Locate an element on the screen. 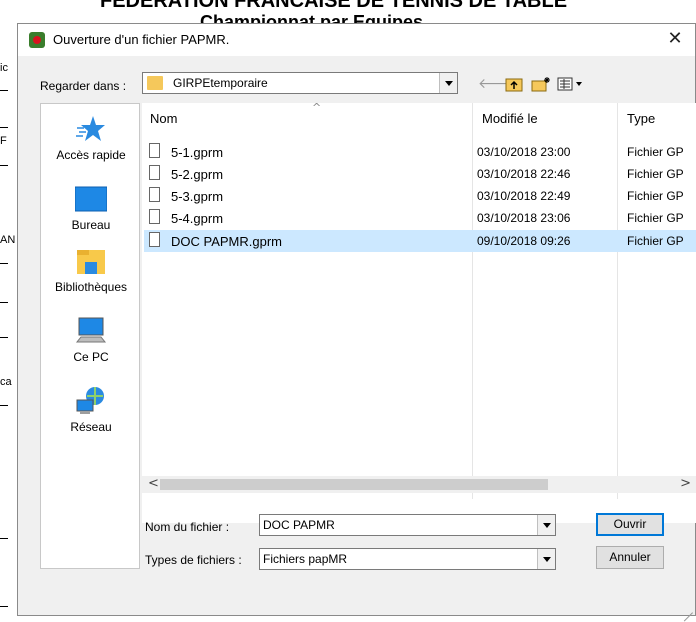 Image resolution: width=696 pixels, height=622 pixels. file-modified: 03/10/2018 23:06 is located at coordinates (524, 218).